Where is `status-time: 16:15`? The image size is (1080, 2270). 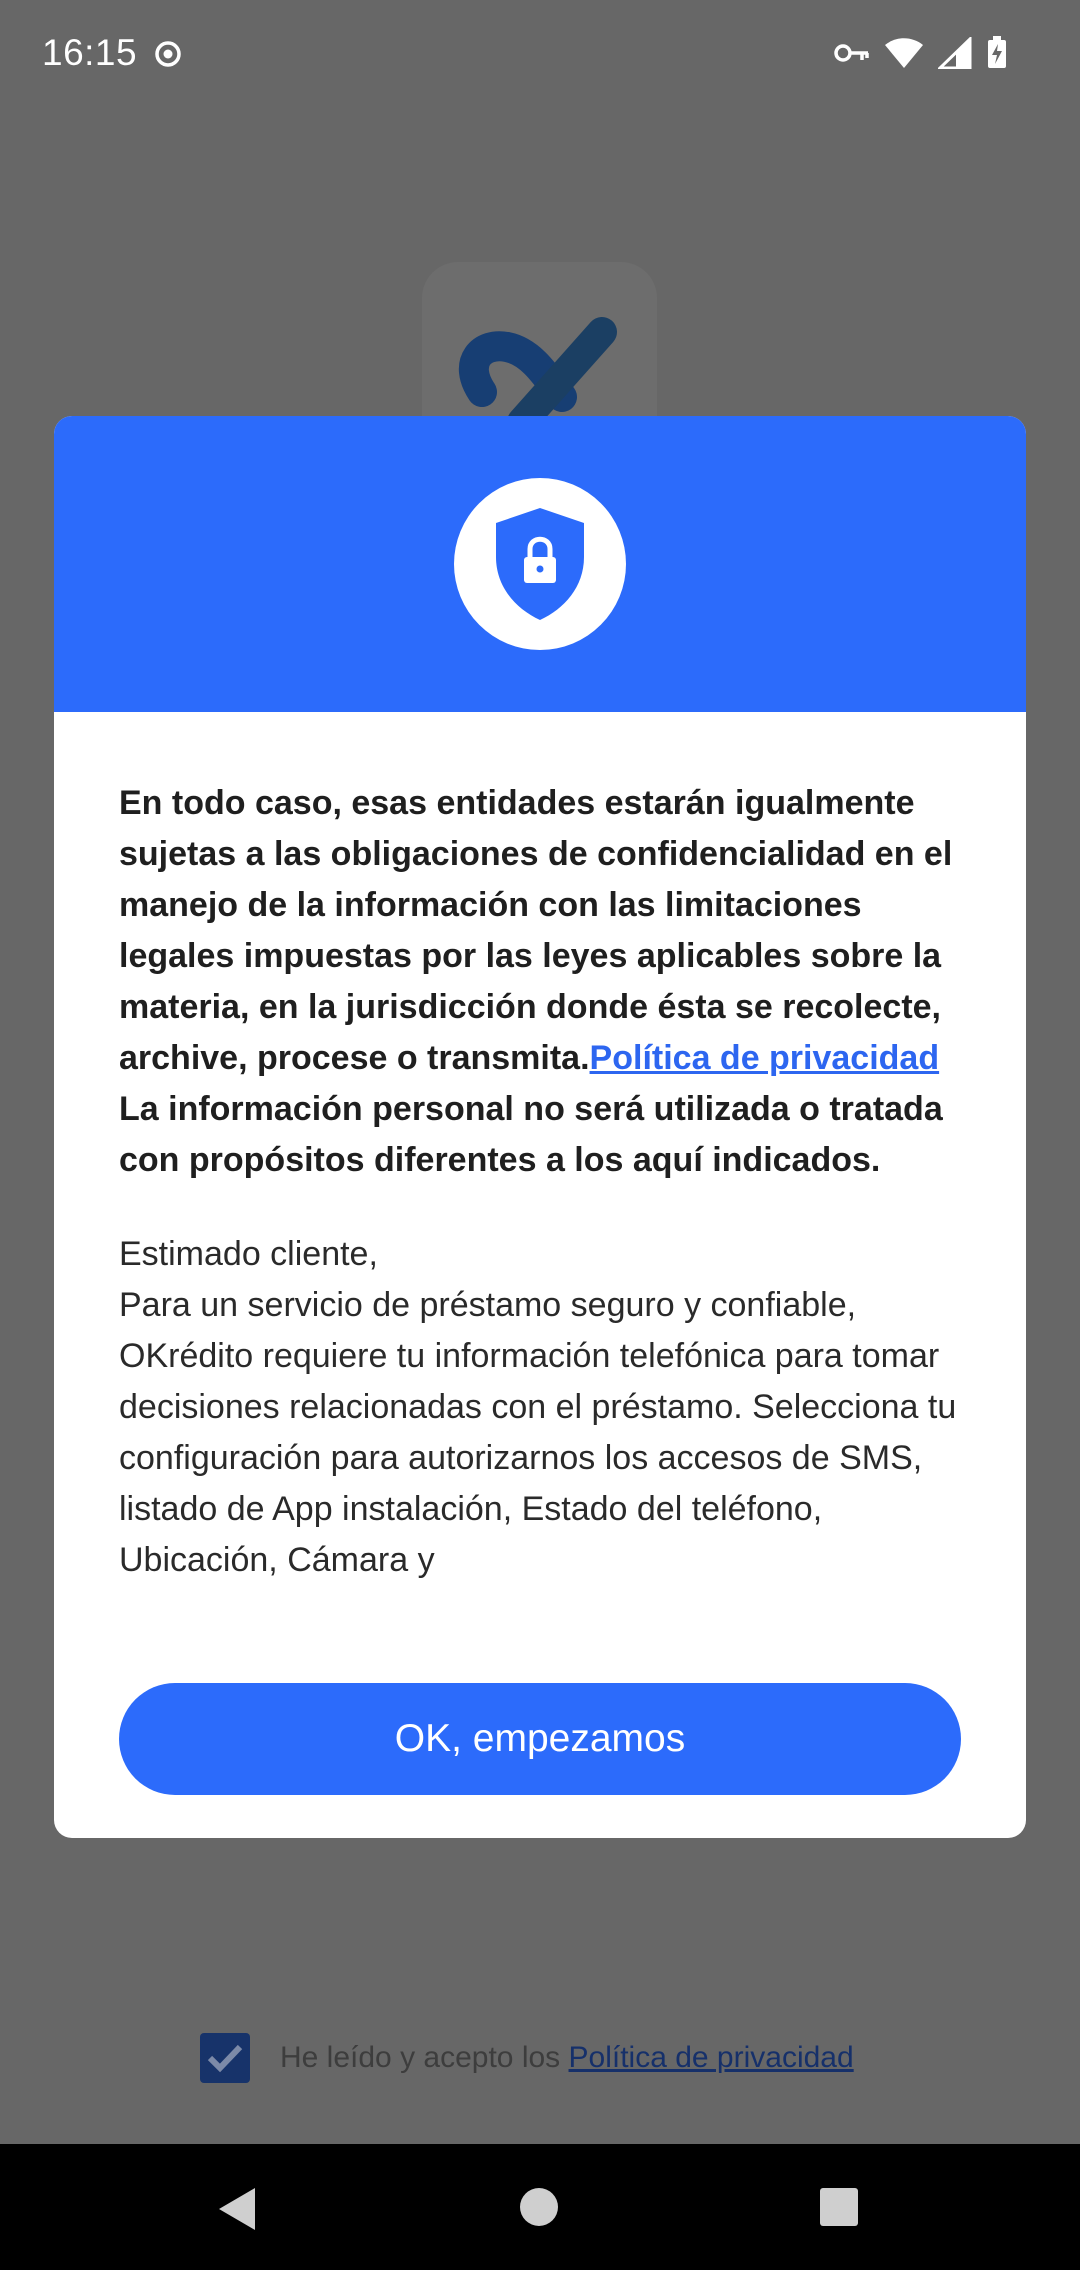 status-time: 16:15 is located at coordinates (90, 52).